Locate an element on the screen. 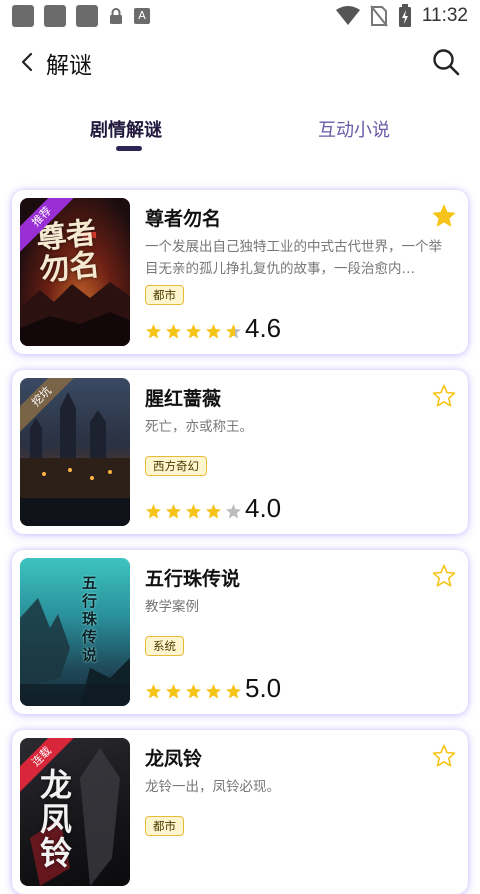 This screenshot has width=480, height=894. category-tabs: 剧情解谜 互动小说 is located at coordinates (240, 137).